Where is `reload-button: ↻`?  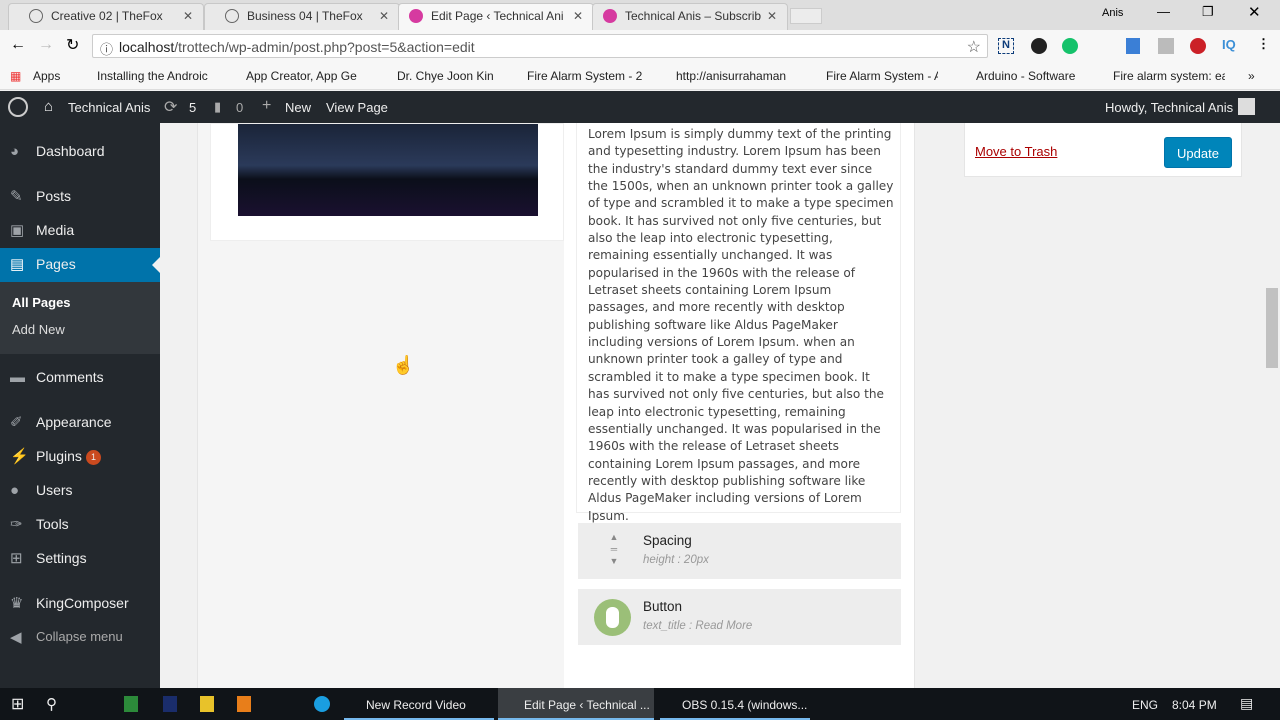 reload-button: ↻ is located at coordinates (72, 45).